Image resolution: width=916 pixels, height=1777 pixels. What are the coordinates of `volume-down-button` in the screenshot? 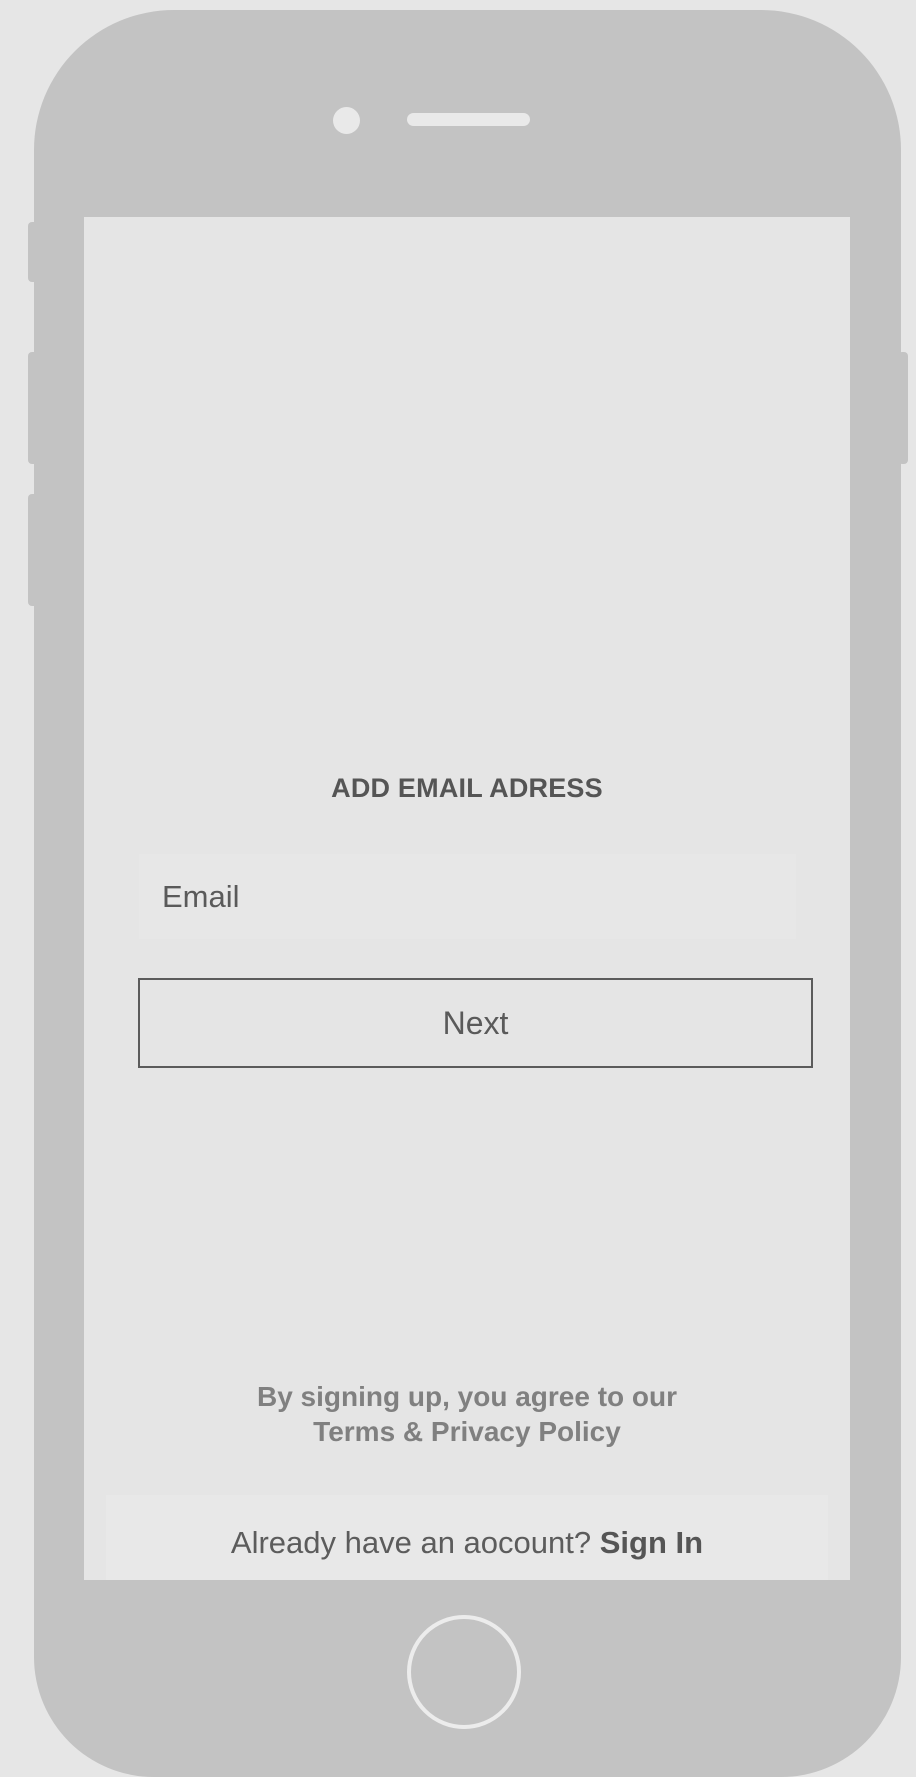 It's located at (33, 550).